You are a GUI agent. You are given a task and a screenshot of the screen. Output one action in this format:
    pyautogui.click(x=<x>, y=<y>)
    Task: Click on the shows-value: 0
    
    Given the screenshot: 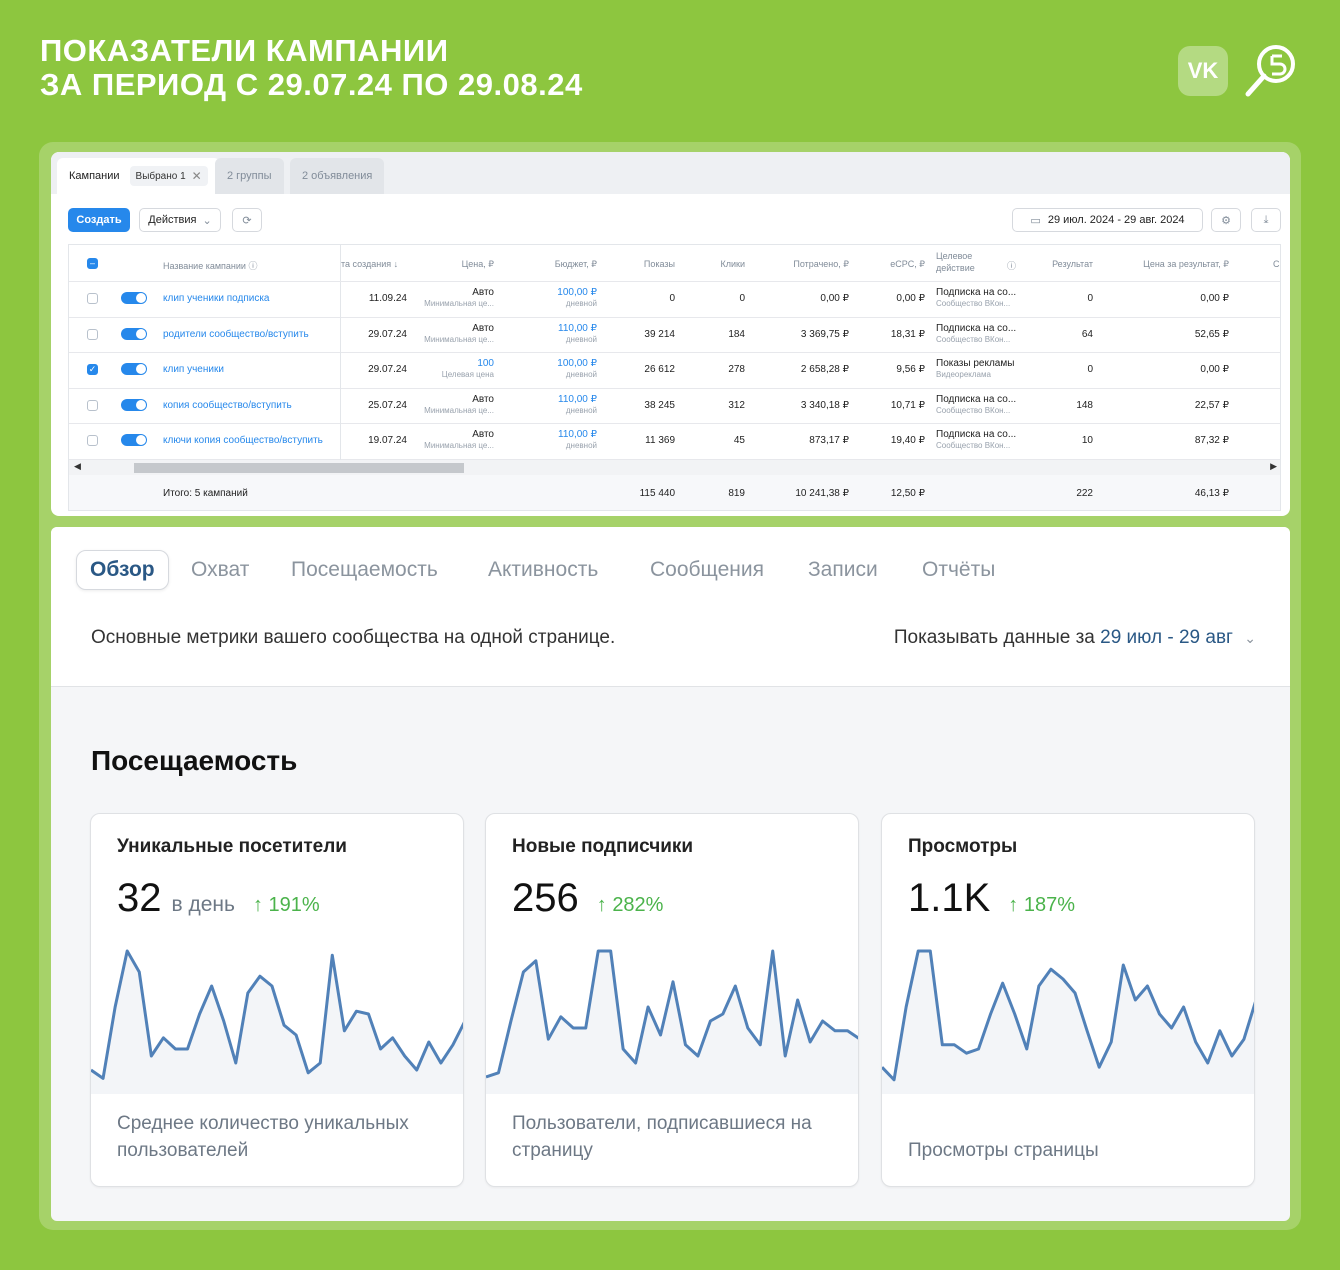 What is the action you would take?
    pyautogui.click(x=672, y=298)
    